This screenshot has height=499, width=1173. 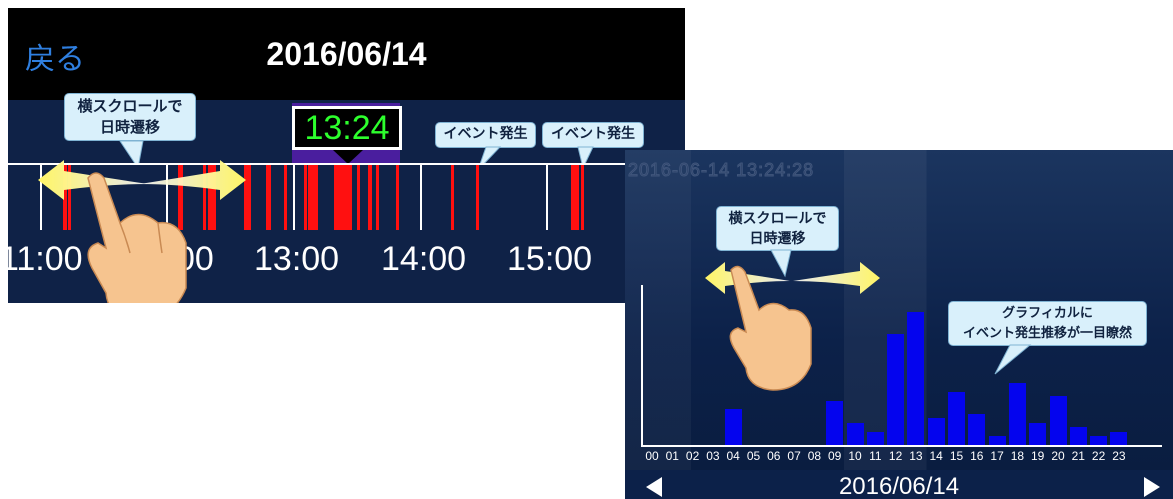 I want to click on chart-date: 2016/06/14, so click(x=899, y=486).